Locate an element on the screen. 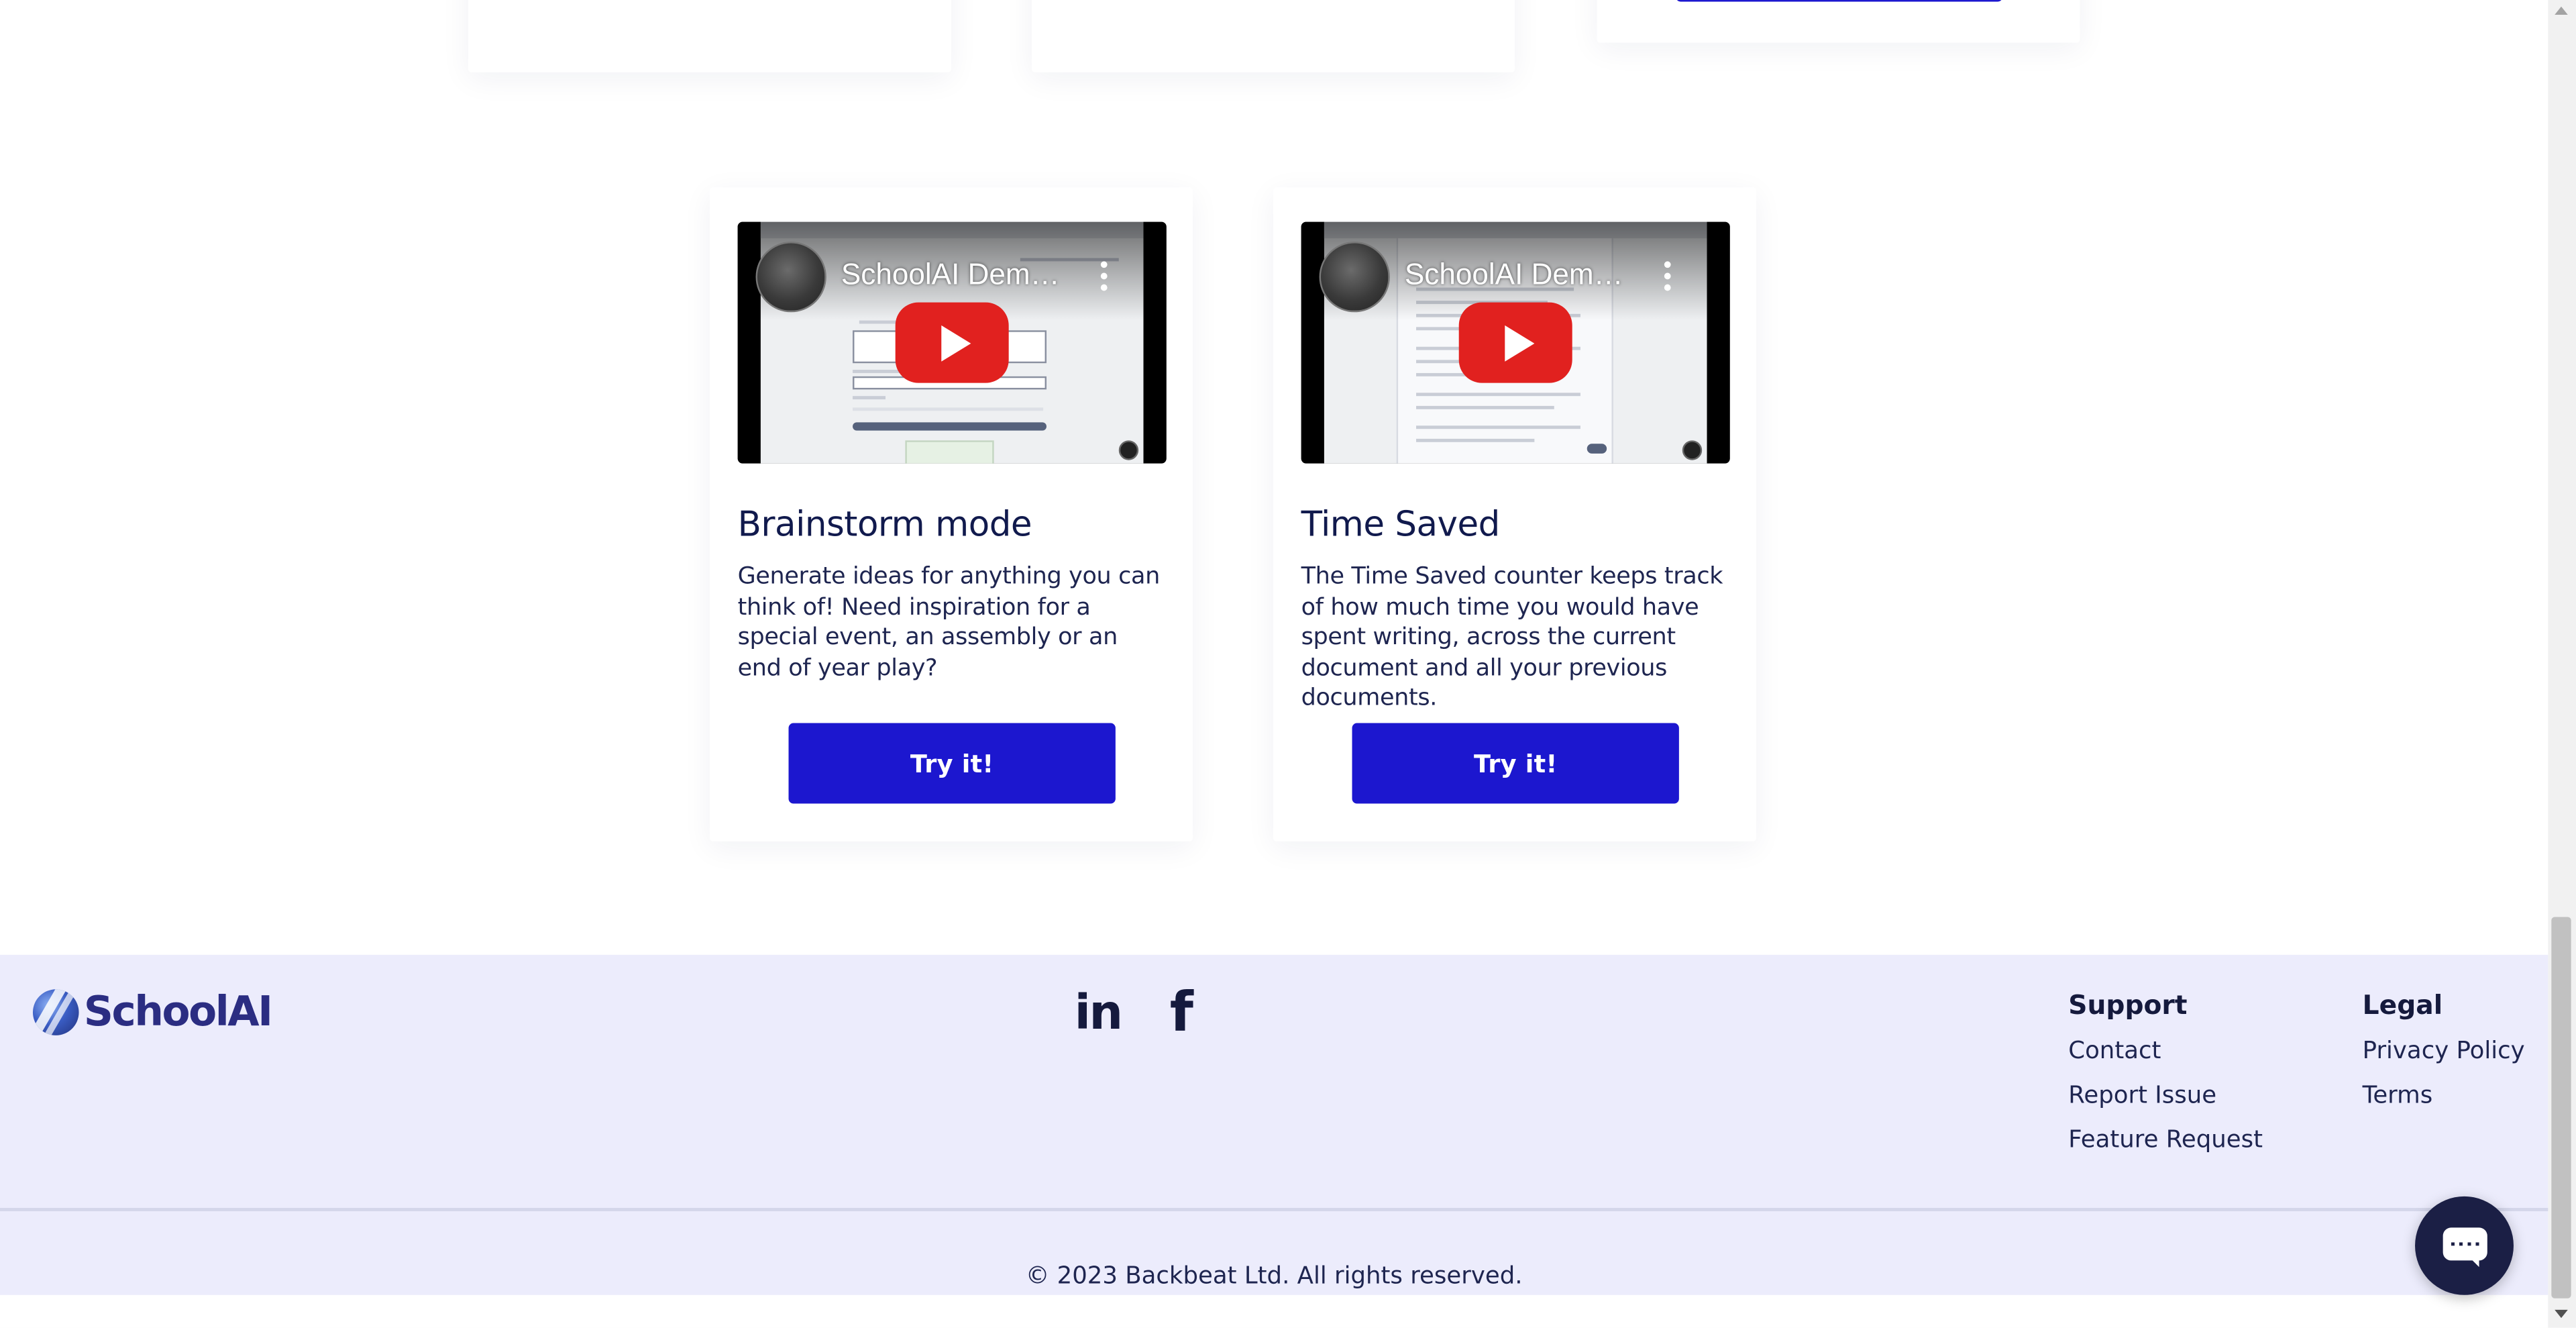 The height and width of the screenshot is (1328, 2576). terms-link: Terms is located at coordinates (2444, 1096).